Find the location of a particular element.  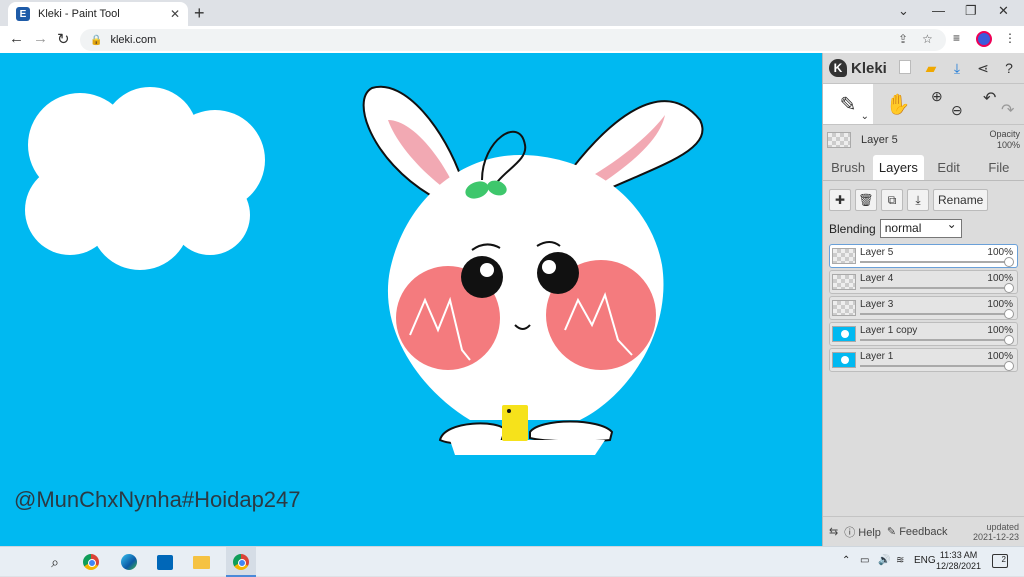

battery-icon: ▭ is located at coordinates (864, 560).